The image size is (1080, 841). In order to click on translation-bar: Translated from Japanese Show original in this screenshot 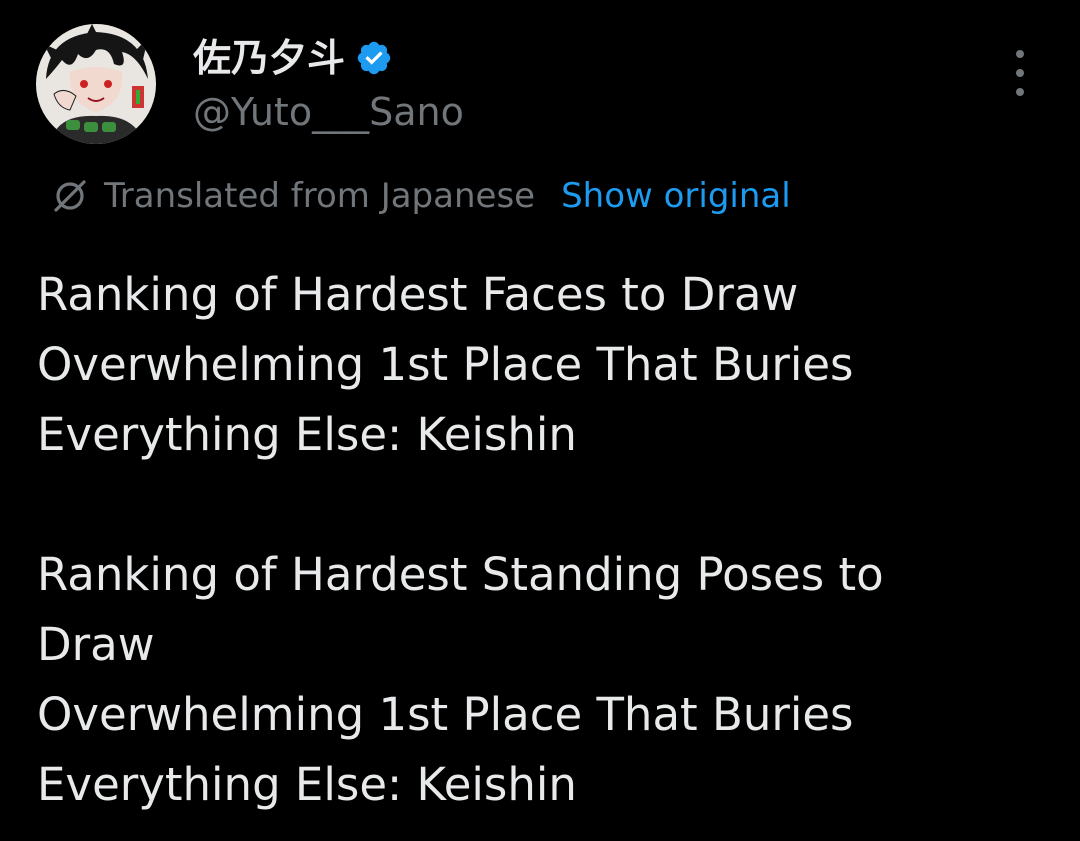, I will do `click(420, 196)`.